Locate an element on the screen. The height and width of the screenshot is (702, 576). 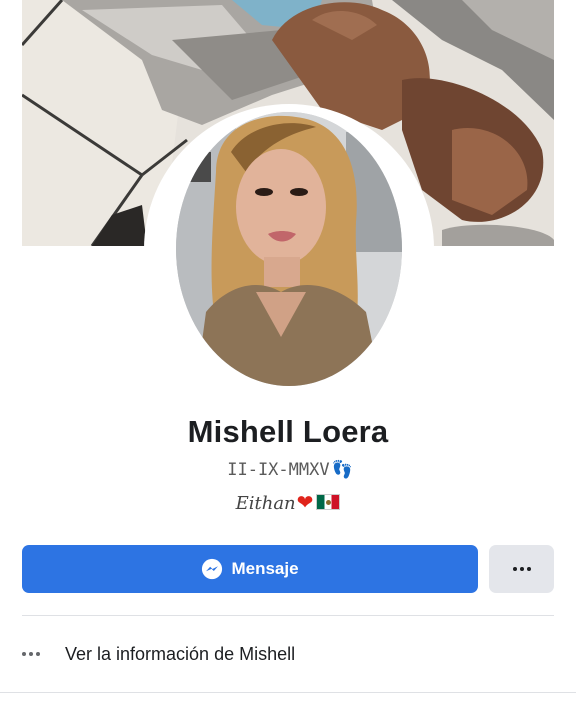
red-heart-icon: ❤ is located at coordinates (305, 502).